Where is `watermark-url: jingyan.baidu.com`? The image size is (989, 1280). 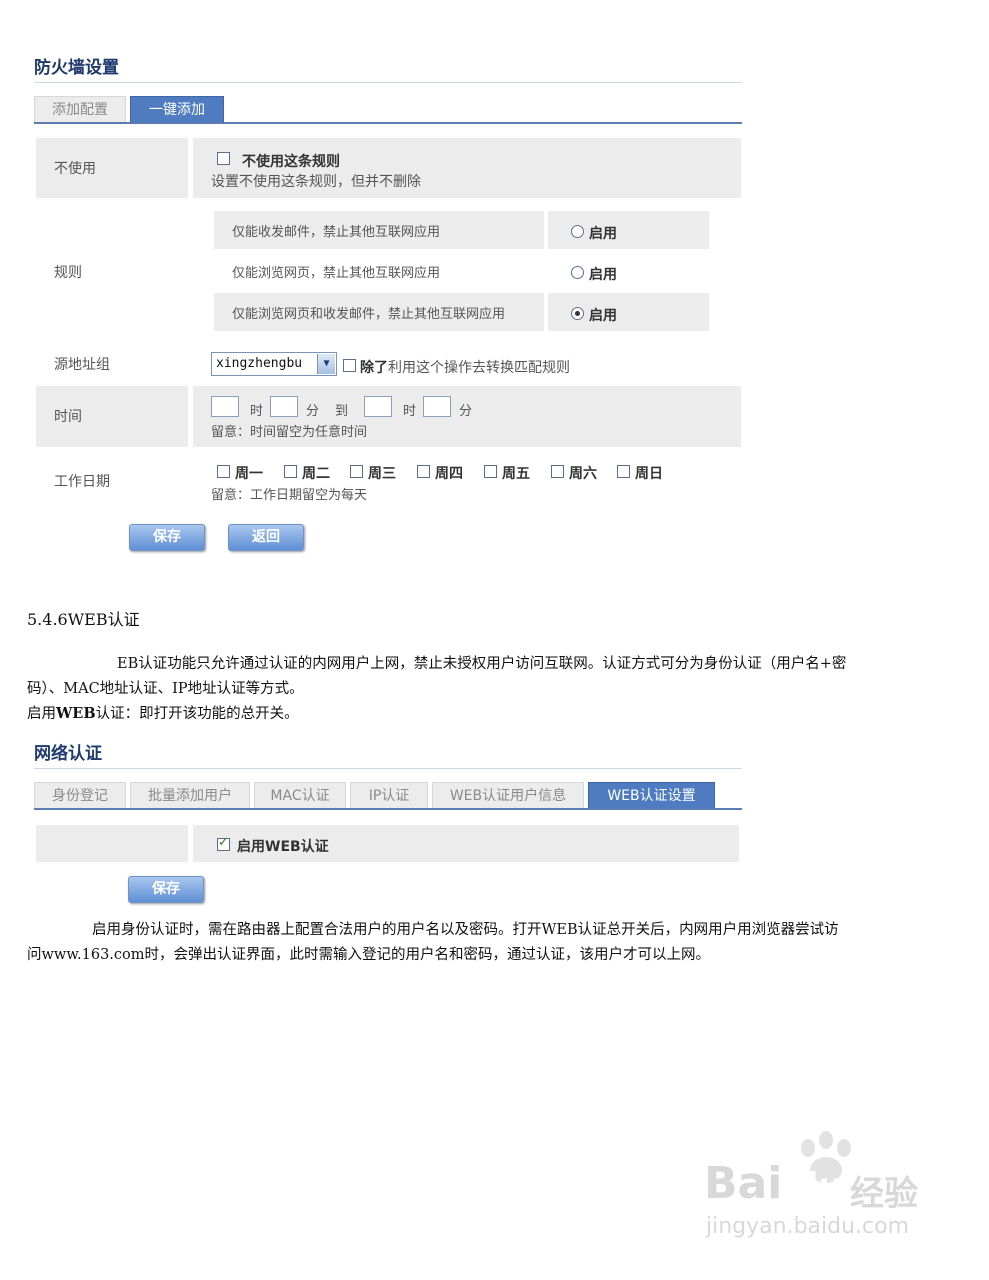 watermark-url: jingyan.baidu.com is located at coordinates (808, 1226).